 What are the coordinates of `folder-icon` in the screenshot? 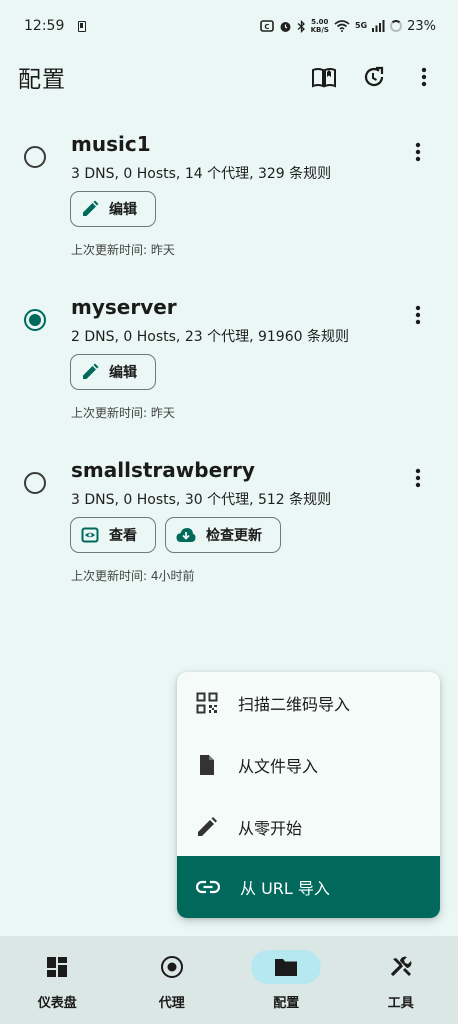 It's located at (286, 967).